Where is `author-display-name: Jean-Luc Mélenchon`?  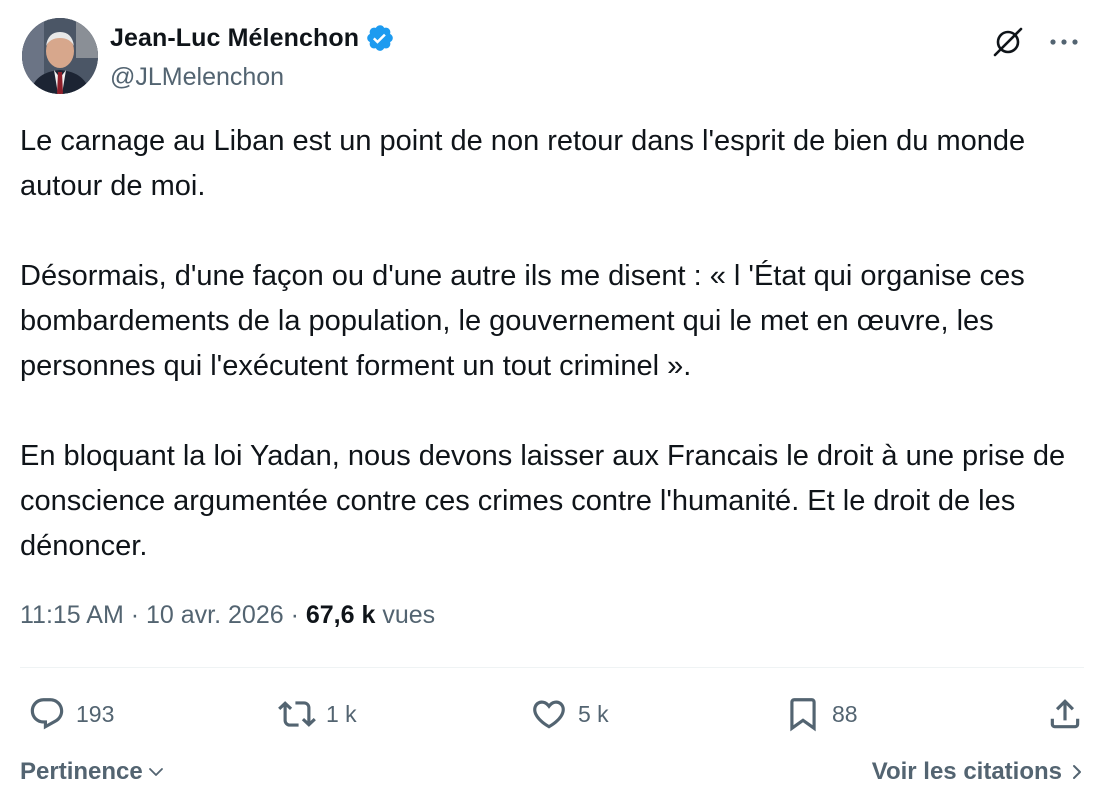
author-display-name: Jean-Luc Mélenchon is located at coordinates (234, 38).